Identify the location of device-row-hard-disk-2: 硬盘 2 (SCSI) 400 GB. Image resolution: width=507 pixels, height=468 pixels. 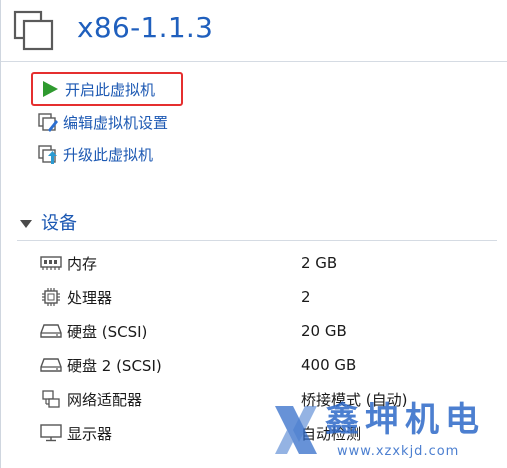
(269, 365).